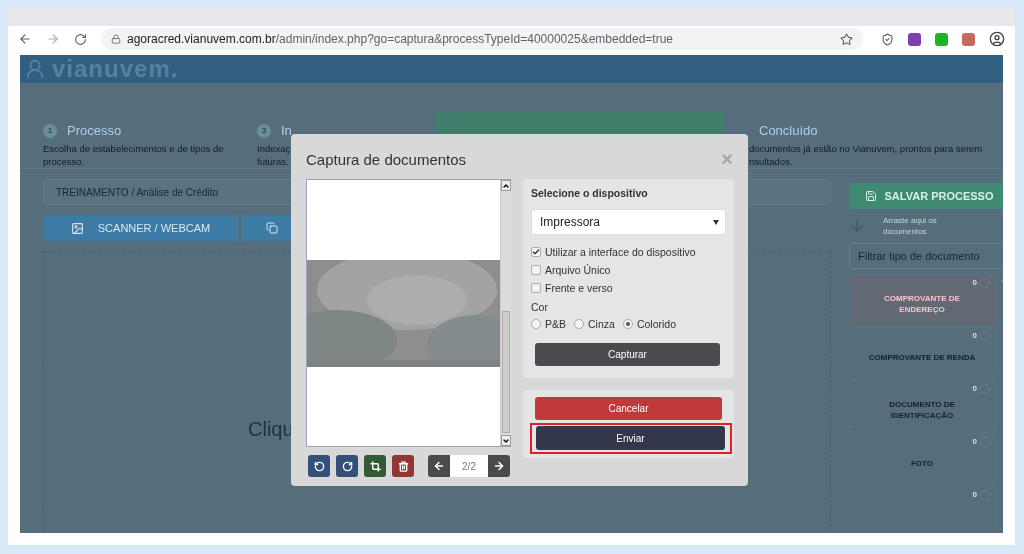 This screenshot has width=1024, height=554. I want to click on document-type-card: 0 FOTO, so click(922, 459).